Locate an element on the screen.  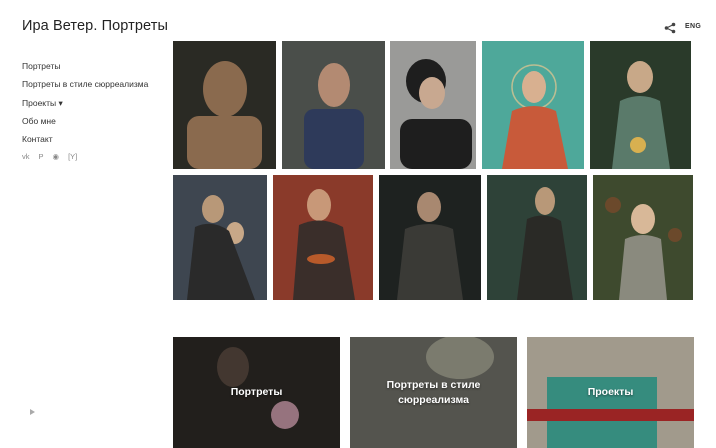
nav-item-projects-dropdown: Проекты ▾ is located at coordinates (85, 106).